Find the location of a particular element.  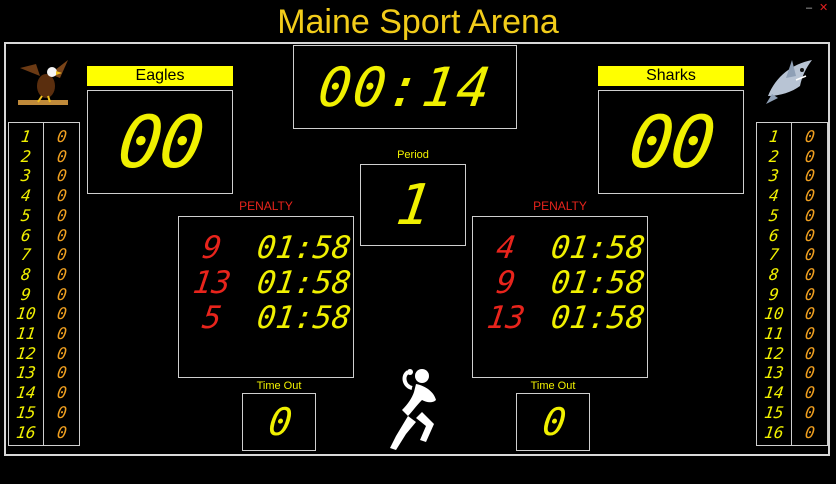

minimize-button: – is located at coordinates (809, 8).